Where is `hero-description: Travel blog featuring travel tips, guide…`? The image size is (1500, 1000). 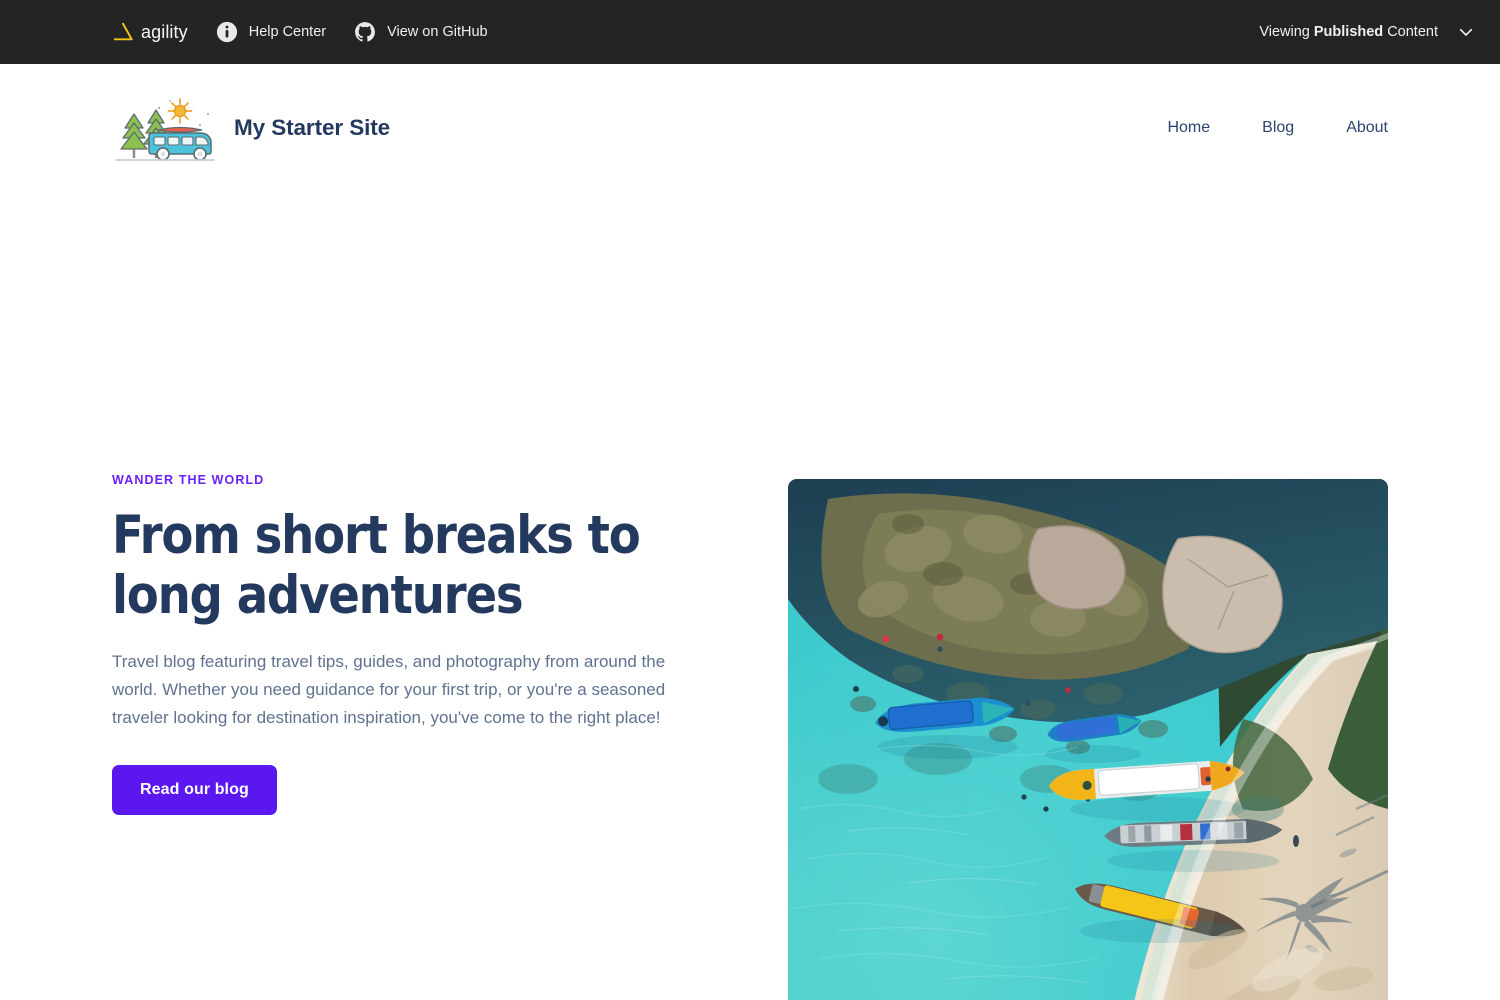
hero-description: Travel blog featuring travel tips, guide… is located at coordinates (389, 689).